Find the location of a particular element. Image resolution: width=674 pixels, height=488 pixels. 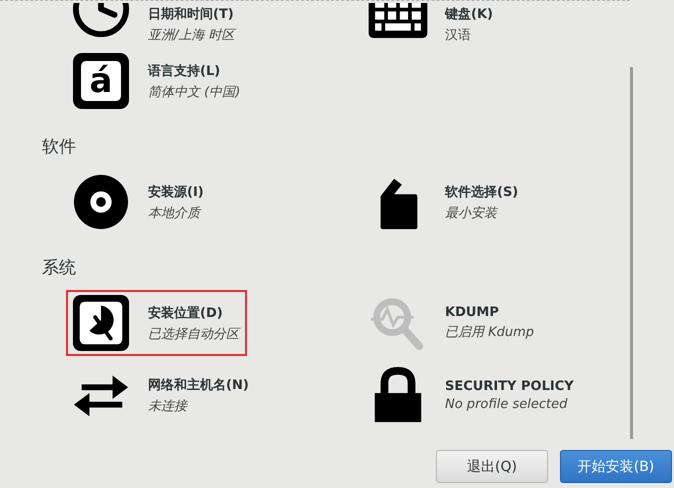

spoke-status: 已选择自动分区 is located at coordinates (193, 334).